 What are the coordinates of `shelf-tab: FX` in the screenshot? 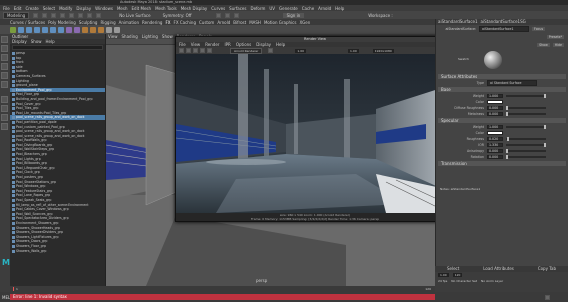 It's located at (167, 22).